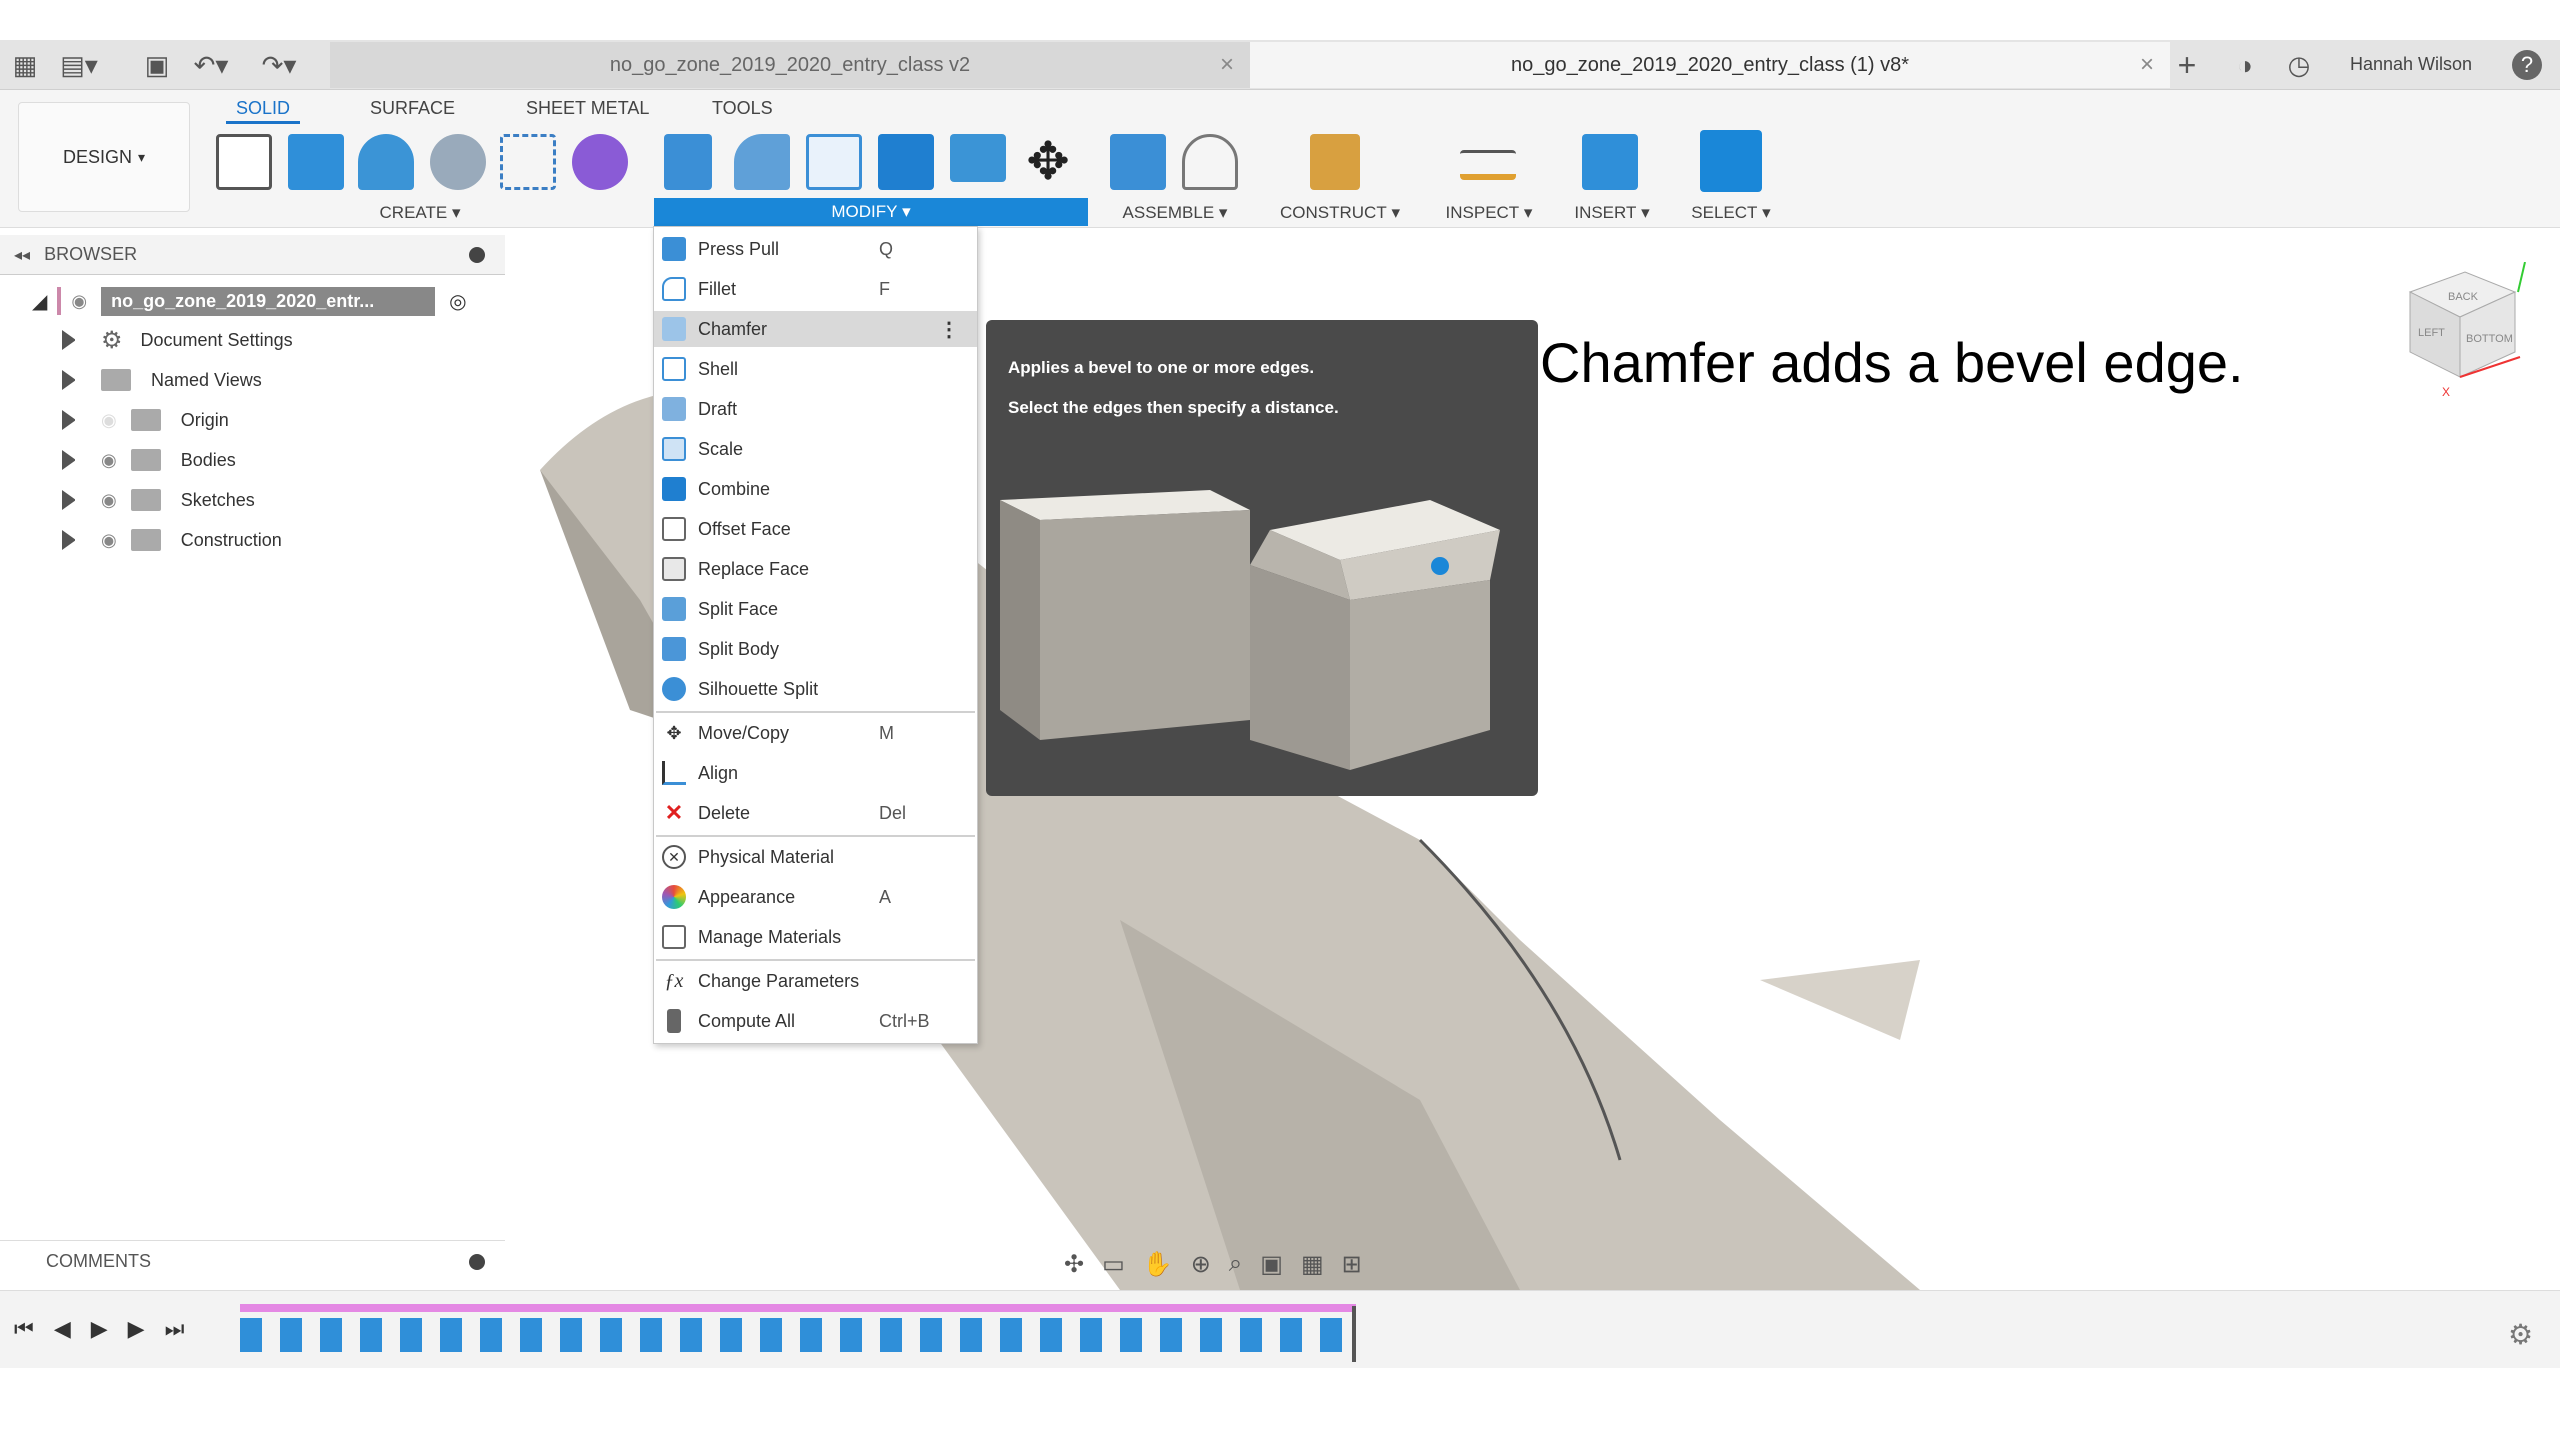 This screenshot has height=1440, width=2560. What do you see at coordinates (815, 649) in the screenshot?
I see `menu-item-split-body: Split Body` at bounding box center [815, 649].